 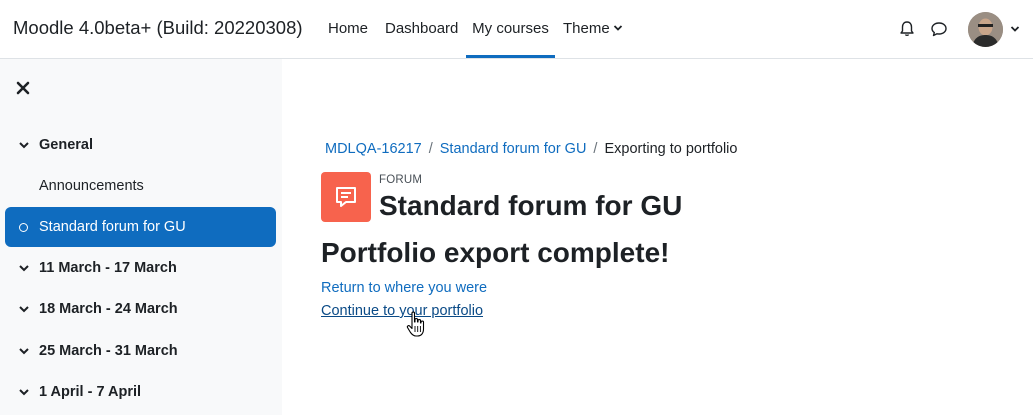 I want to click on course-section-general: General, so click(x=140, y=145).